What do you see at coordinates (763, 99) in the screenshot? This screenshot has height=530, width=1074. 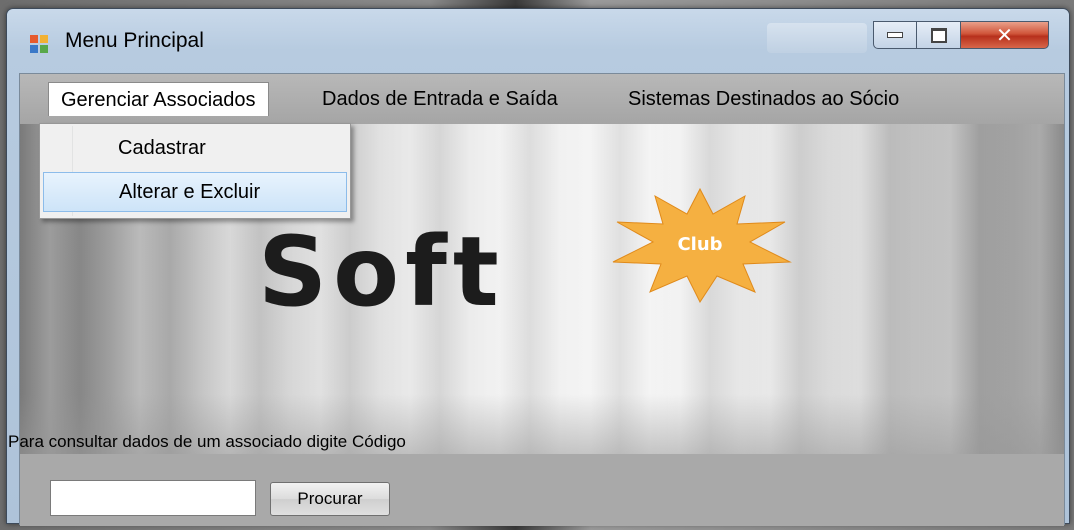 I see `menu-sistemas-socio: Sistemas Destinados ao Sócio` at bounding box center [763, 99].